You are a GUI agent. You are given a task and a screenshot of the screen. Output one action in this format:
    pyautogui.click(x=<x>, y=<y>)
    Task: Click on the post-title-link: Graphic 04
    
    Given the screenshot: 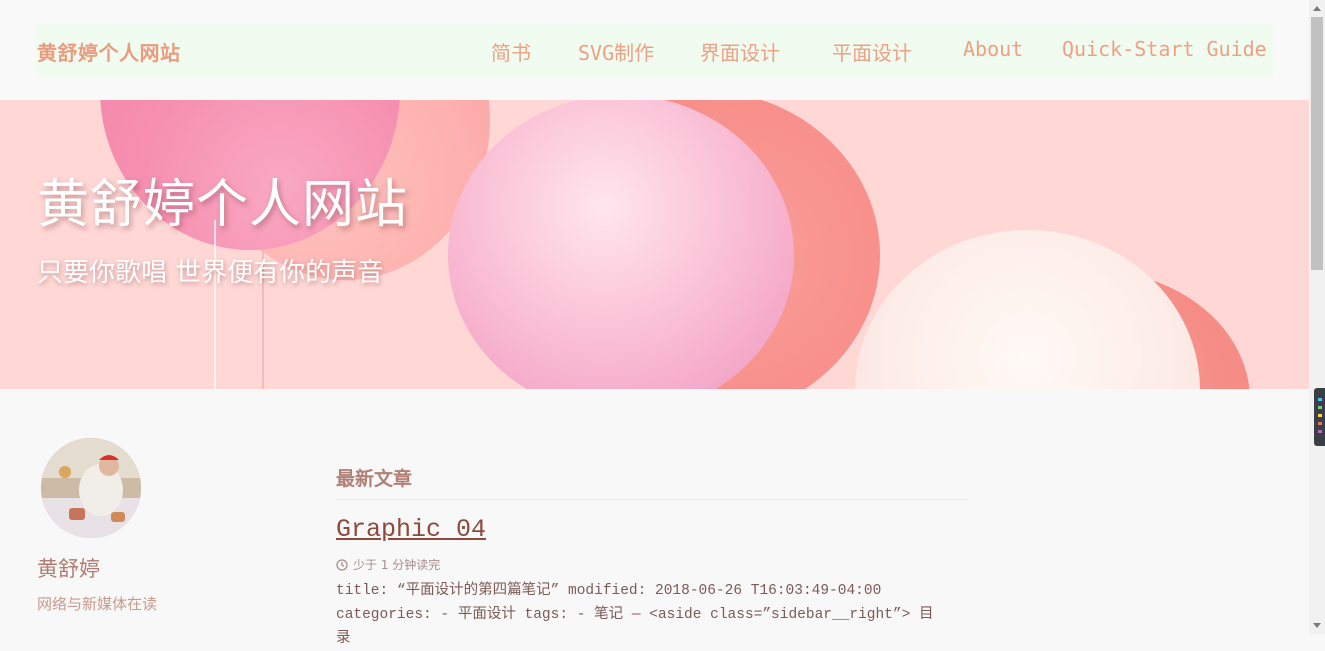 What is the action you would take?
    pyautogui.click(x=411, y=529)
    